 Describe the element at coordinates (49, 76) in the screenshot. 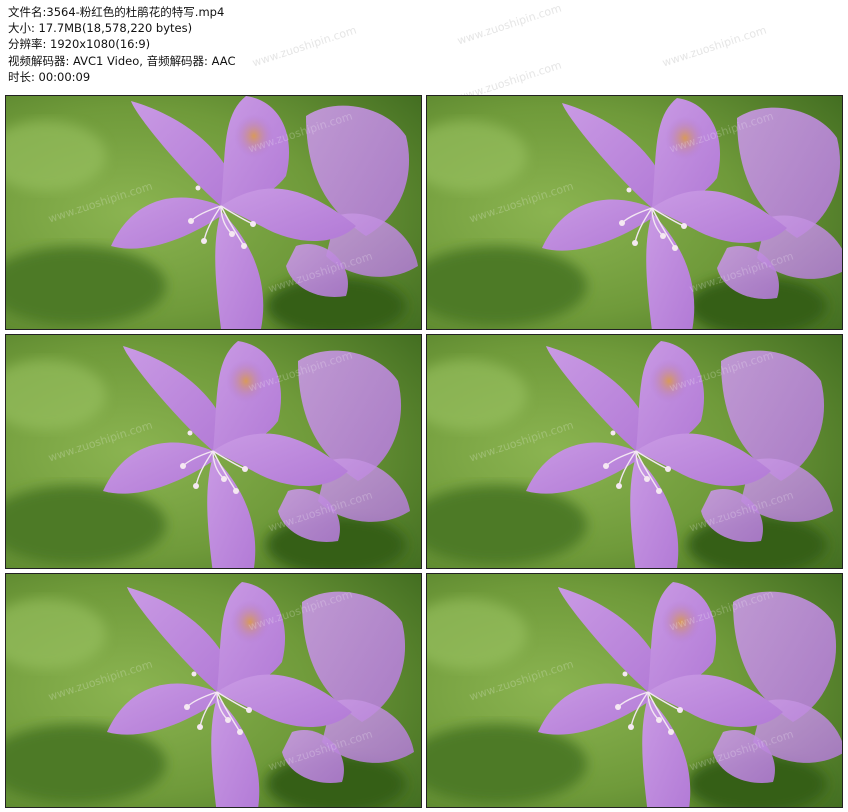

I see `duration-line: 时长: 00:00:09` at that location.